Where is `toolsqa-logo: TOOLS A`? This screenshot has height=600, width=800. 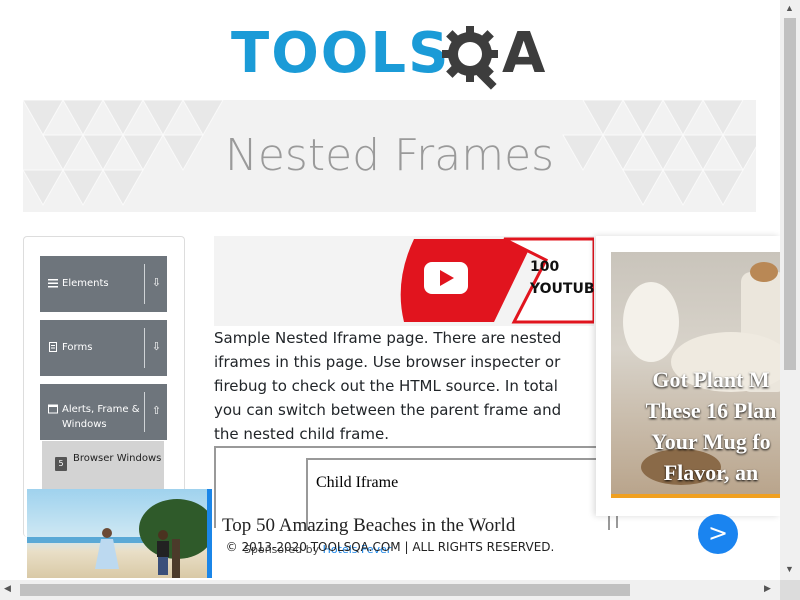
toolsqa-logo: TOOLS A is located at coordinates (393, 55).